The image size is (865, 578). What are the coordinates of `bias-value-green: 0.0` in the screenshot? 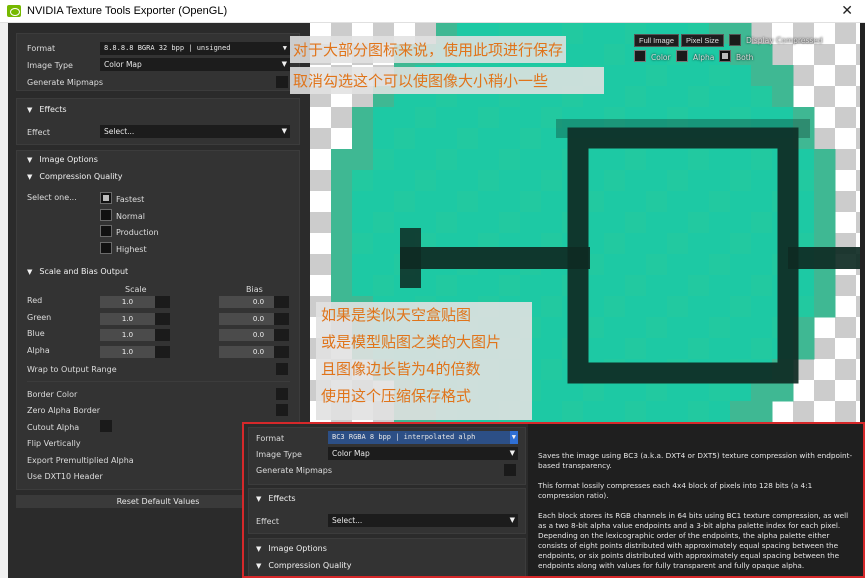 It's located at (258, 319).